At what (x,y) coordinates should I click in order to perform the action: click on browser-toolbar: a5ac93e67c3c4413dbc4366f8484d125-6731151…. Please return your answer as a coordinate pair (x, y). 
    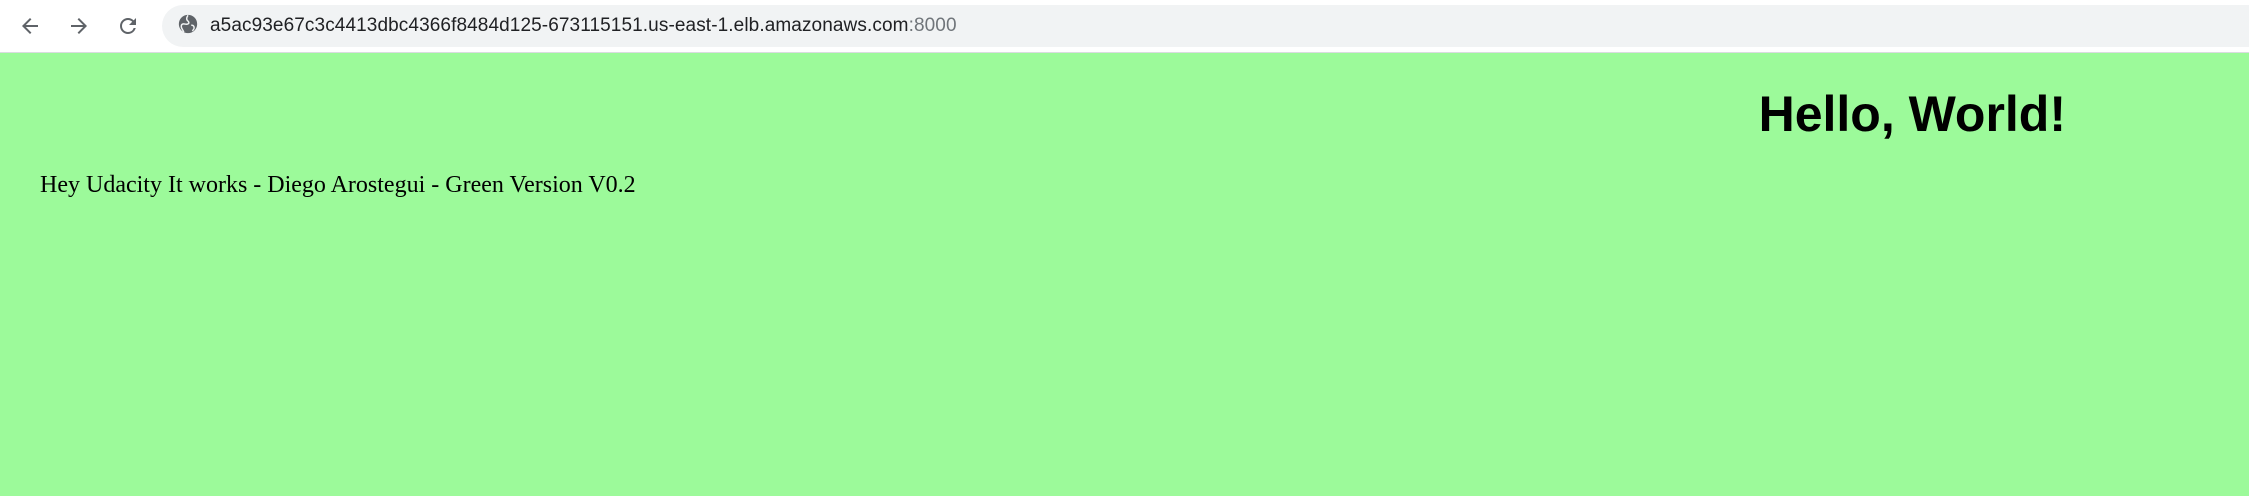
    Looking at the image, I should click on (1124, 26).